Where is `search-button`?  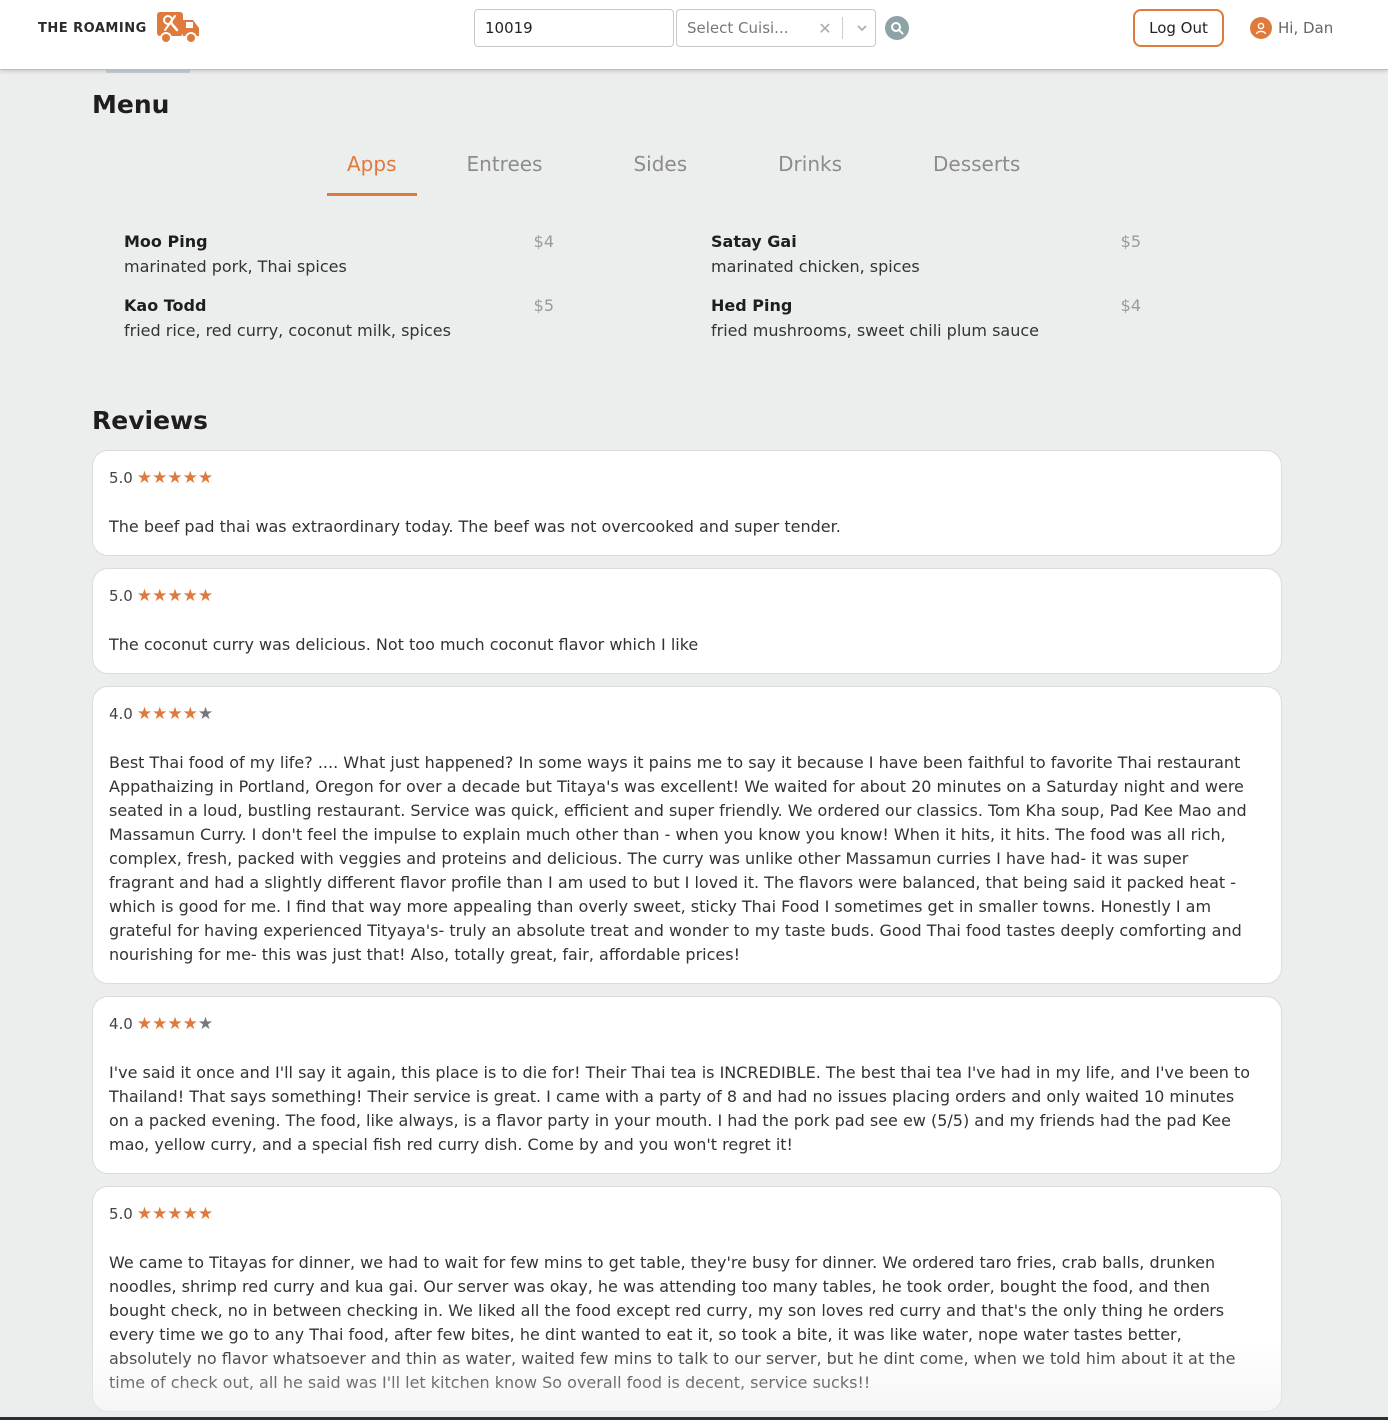 search-button is located at coordinates (897, 28).